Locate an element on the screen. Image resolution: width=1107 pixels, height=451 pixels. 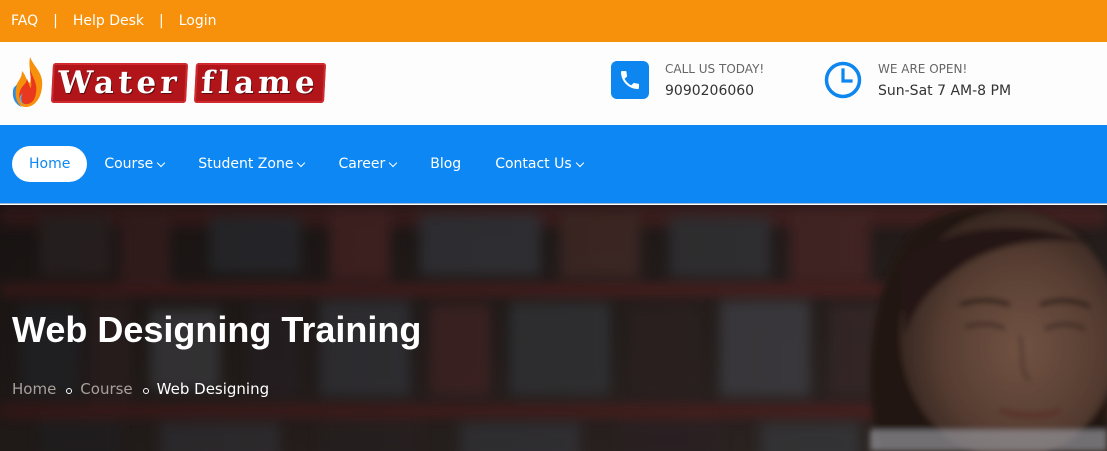
top-bar: FAQ | Help Desk | Login is located at coordinates (553, 21).